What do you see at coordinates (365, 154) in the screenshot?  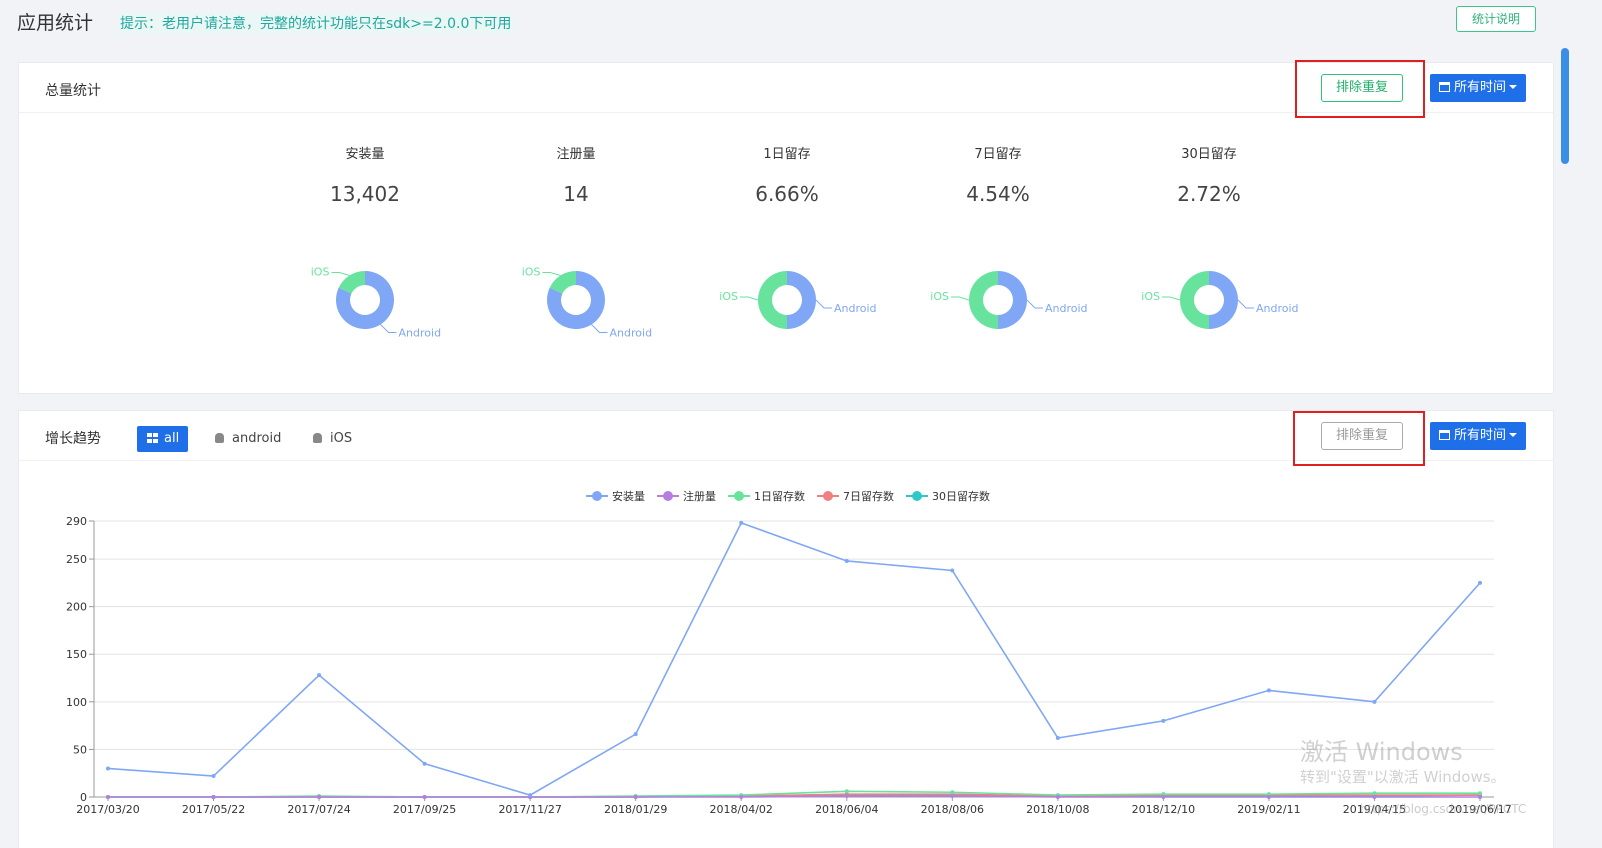 I see `stat-label: 安装量` at bounding box center [365, 154].